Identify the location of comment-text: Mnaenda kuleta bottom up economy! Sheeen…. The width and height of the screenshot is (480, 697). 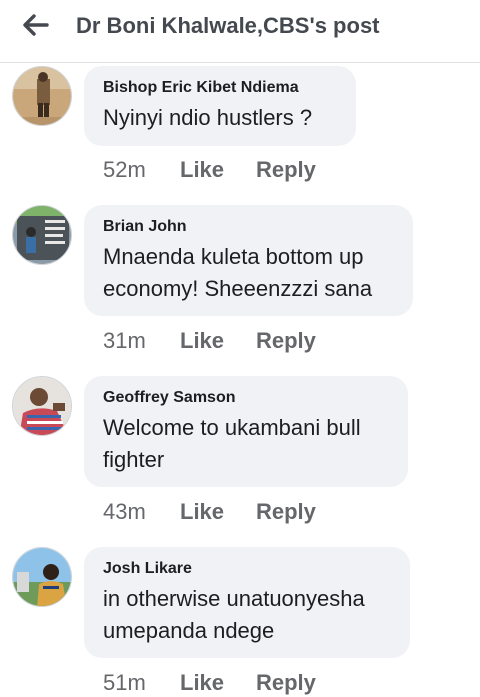
(238, 272).